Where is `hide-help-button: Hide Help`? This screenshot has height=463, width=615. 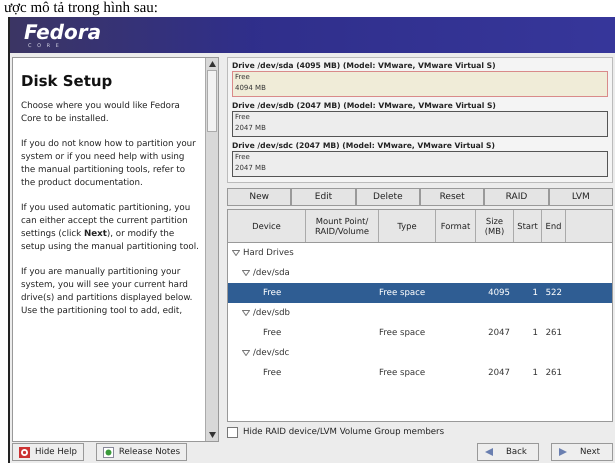
hide-help-button: Hide Help is located at coordinates (48, 452).